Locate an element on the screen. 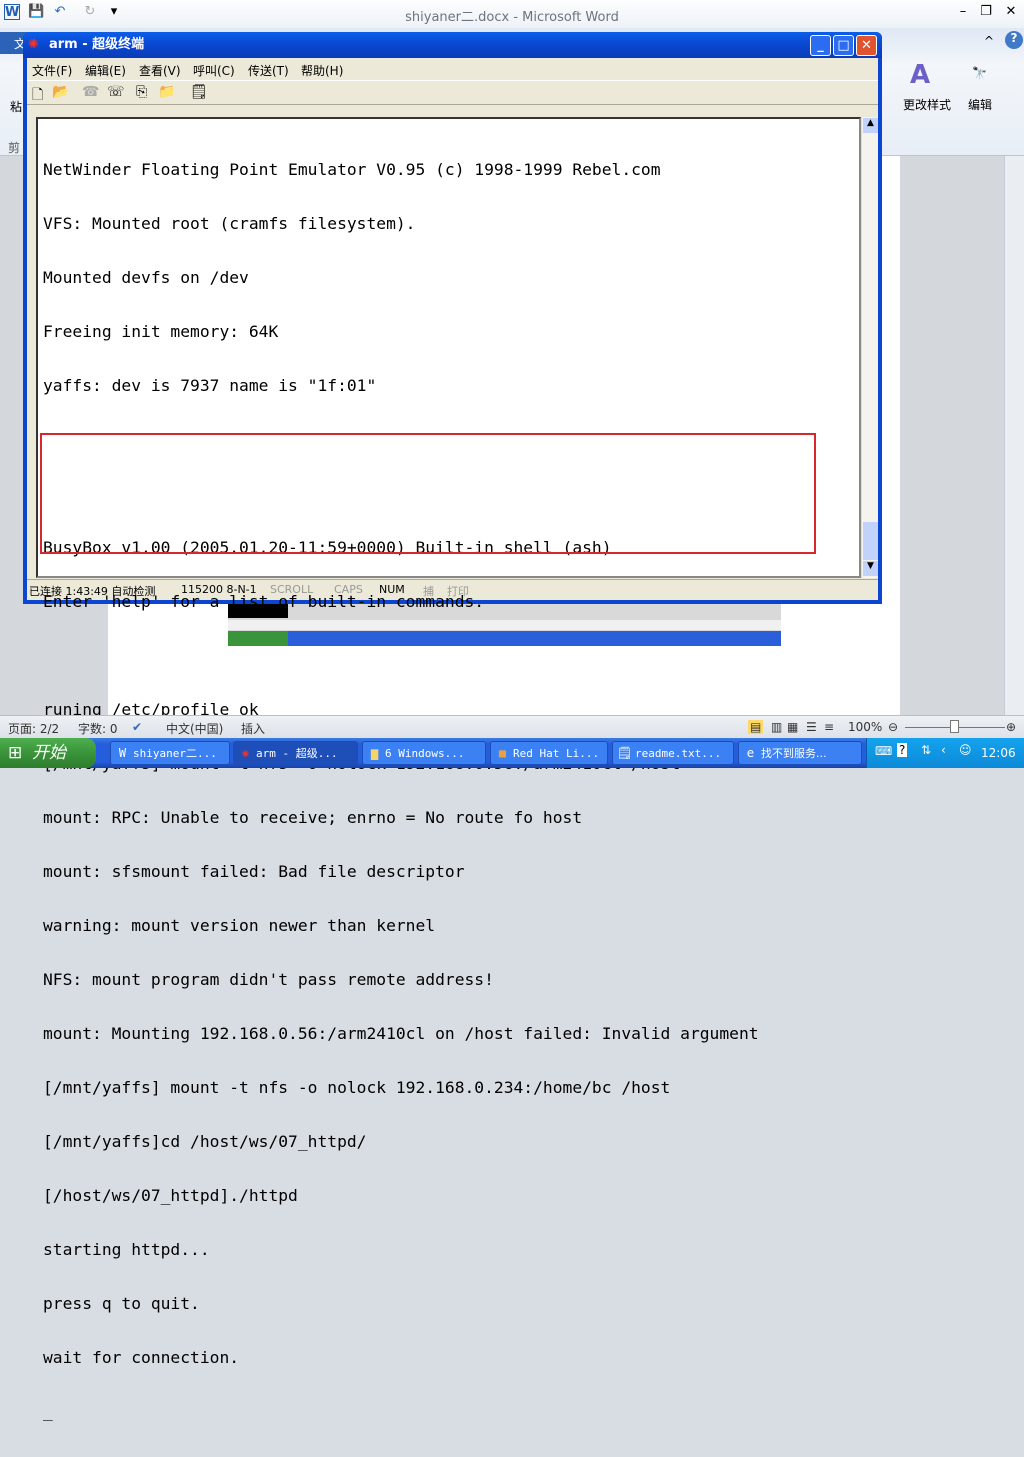 Image resolution: width=1024 pixels, height=1457 pixels. editing-button: 编辑 is located at coordinates (980, 104).